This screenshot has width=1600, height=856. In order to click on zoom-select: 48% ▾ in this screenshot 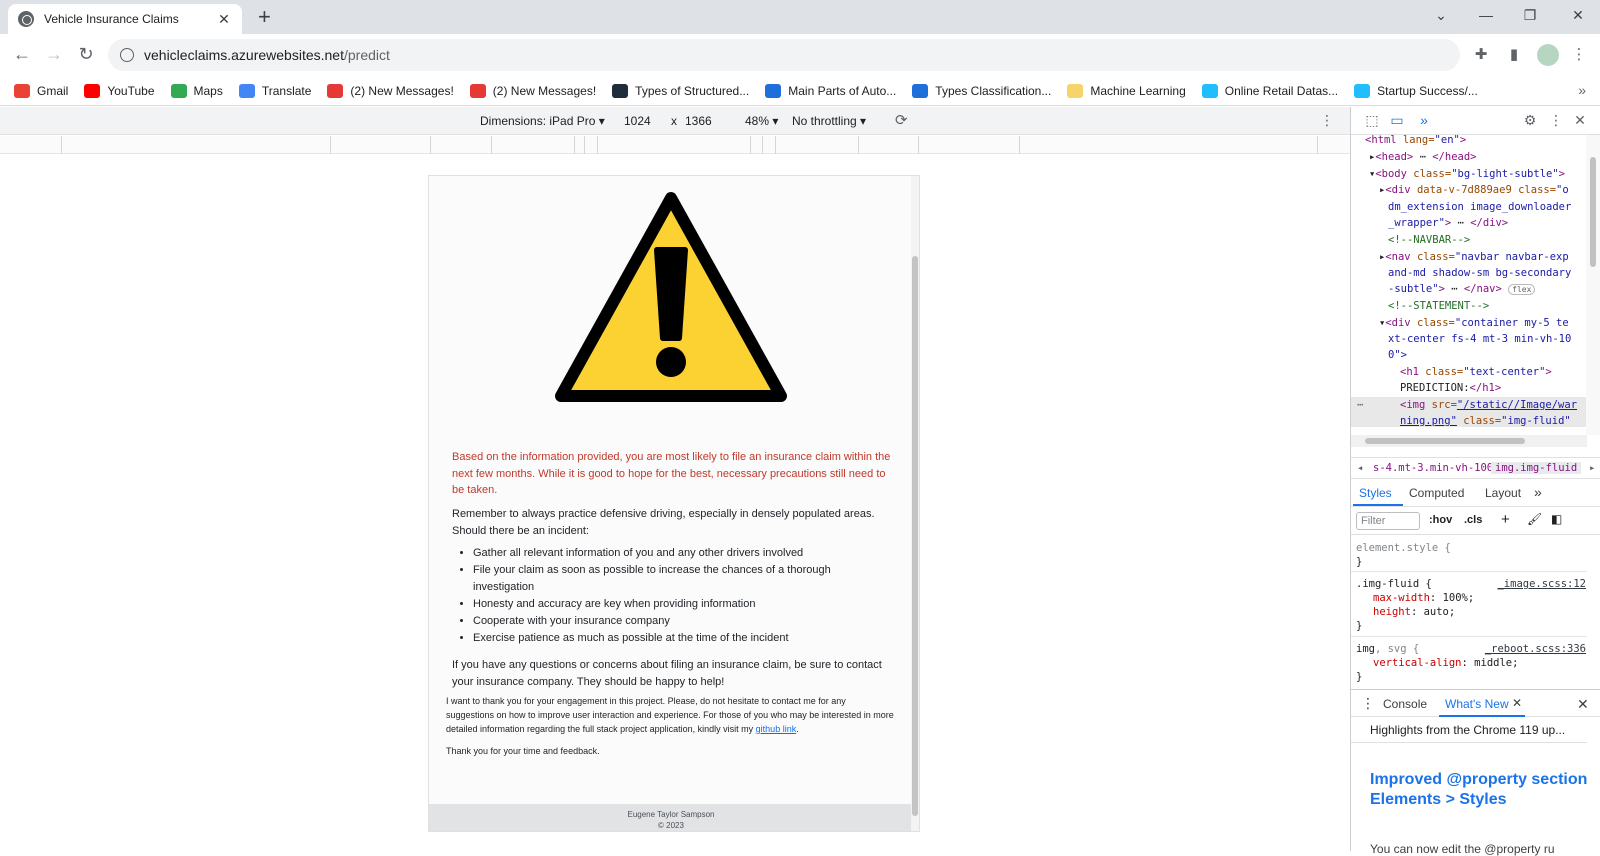, I will do `click(761, 121)`.